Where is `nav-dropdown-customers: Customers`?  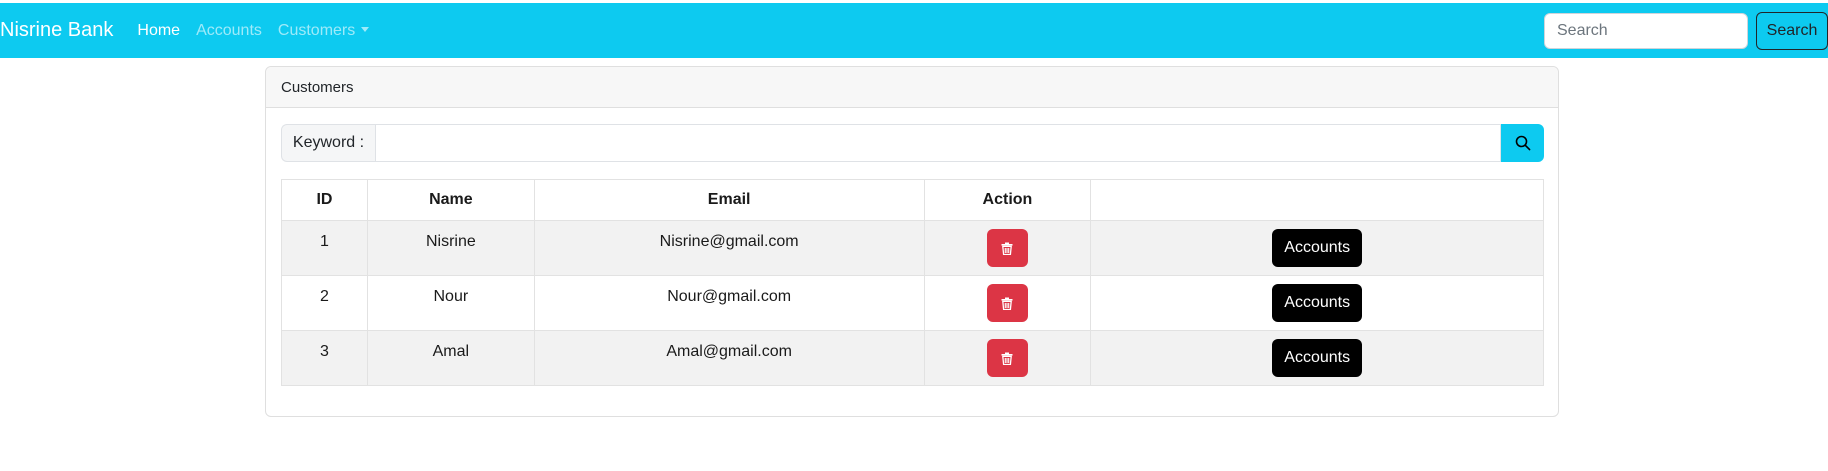
nav-dropdown-customers: Customers is located at coordinates (323, 30).